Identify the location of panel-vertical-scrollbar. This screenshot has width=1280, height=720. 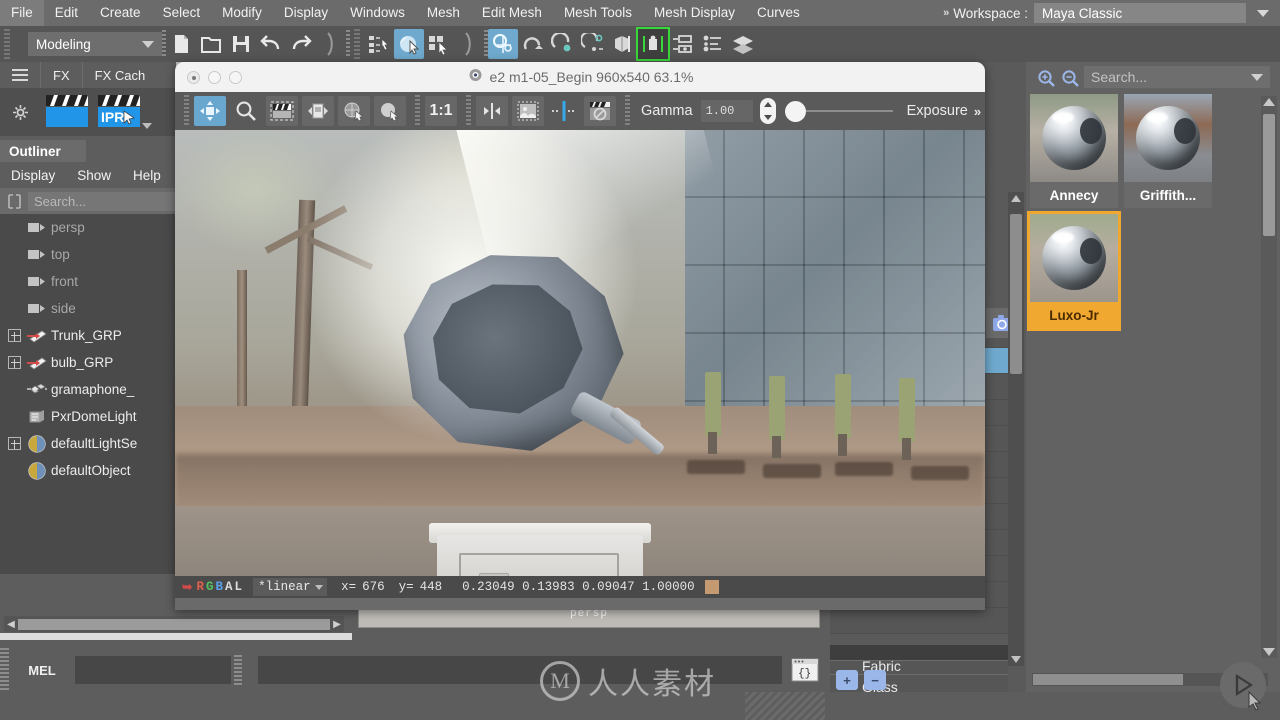
(1016, 429).